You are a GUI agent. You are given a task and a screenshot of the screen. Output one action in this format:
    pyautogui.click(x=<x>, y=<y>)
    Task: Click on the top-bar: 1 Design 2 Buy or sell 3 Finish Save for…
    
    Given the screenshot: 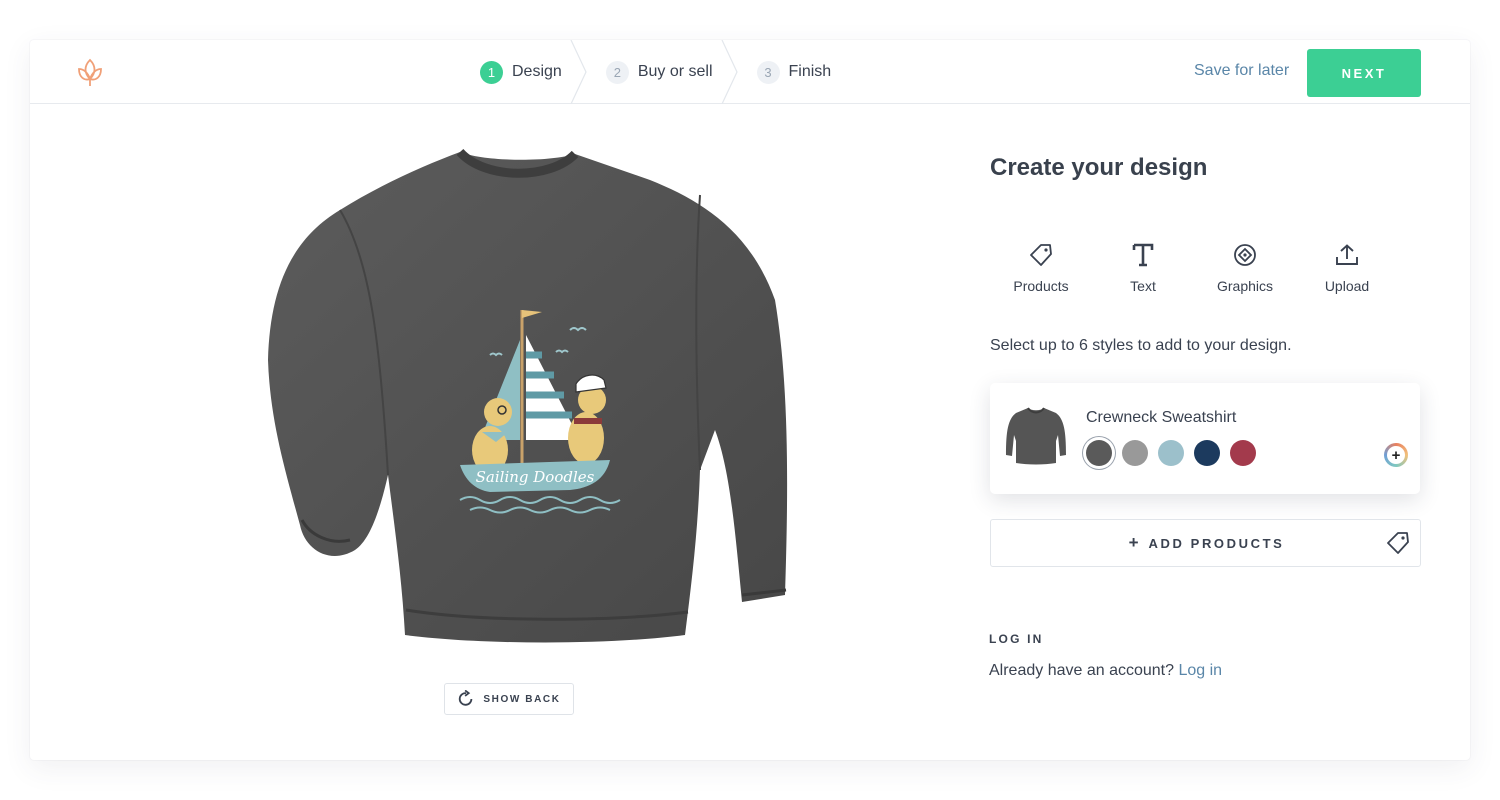 What is the action you would take?
    pyautogui.click(x=750, y=72)
    